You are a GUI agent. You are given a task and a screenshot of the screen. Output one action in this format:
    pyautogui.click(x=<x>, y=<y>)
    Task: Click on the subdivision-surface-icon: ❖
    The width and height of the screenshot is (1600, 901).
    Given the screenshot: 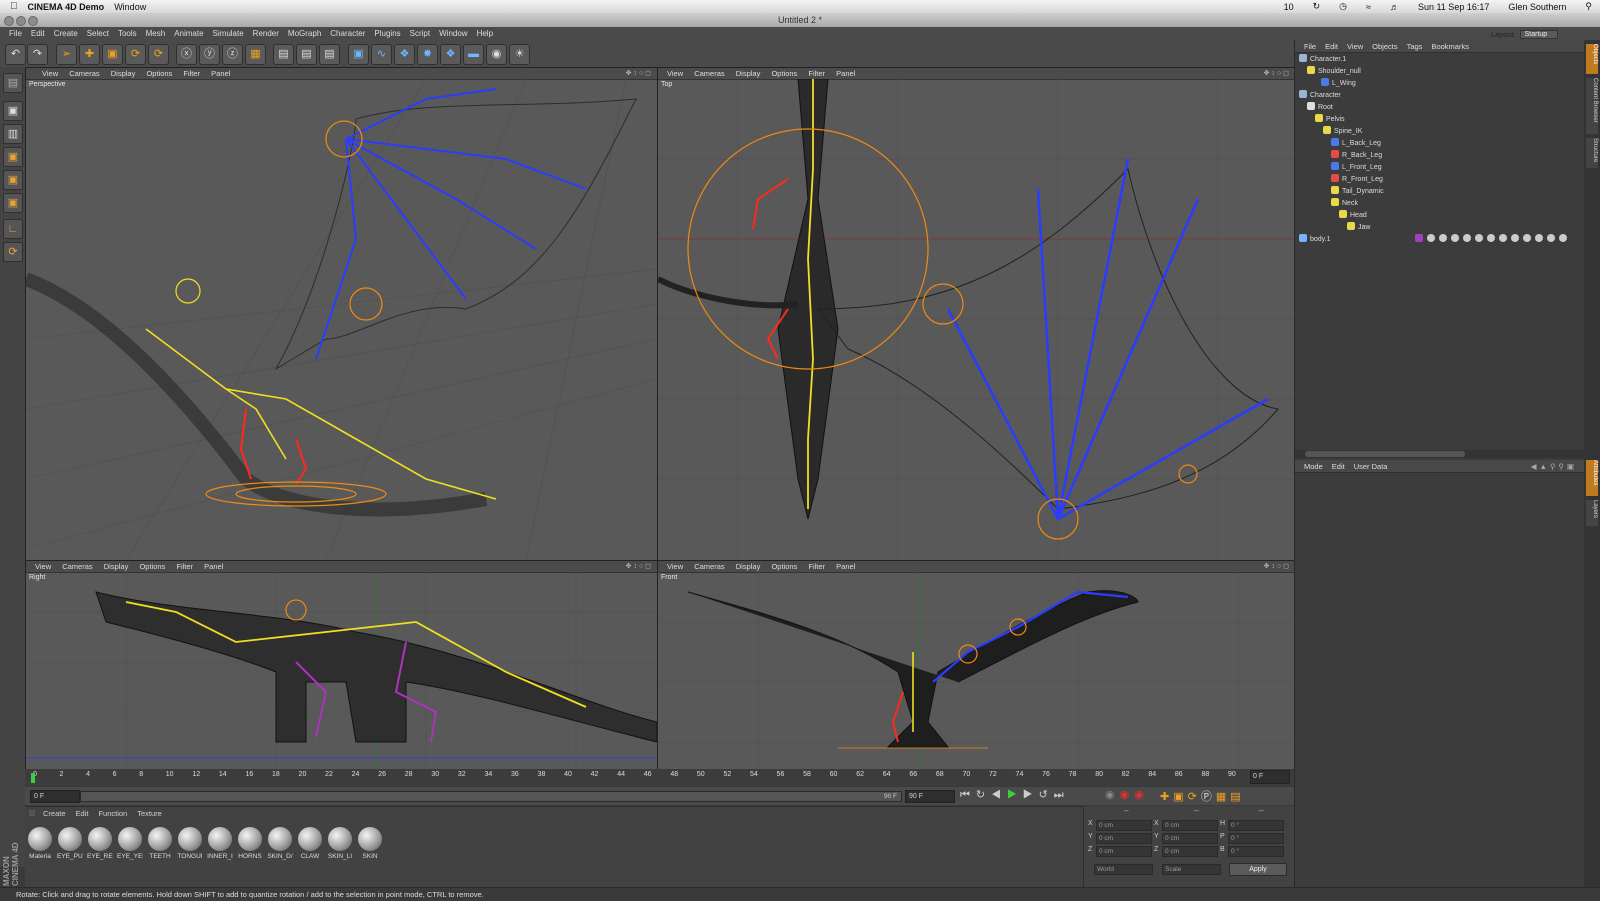 What is the action you would take?
    pyautogui.click(x=404, y=54)
    